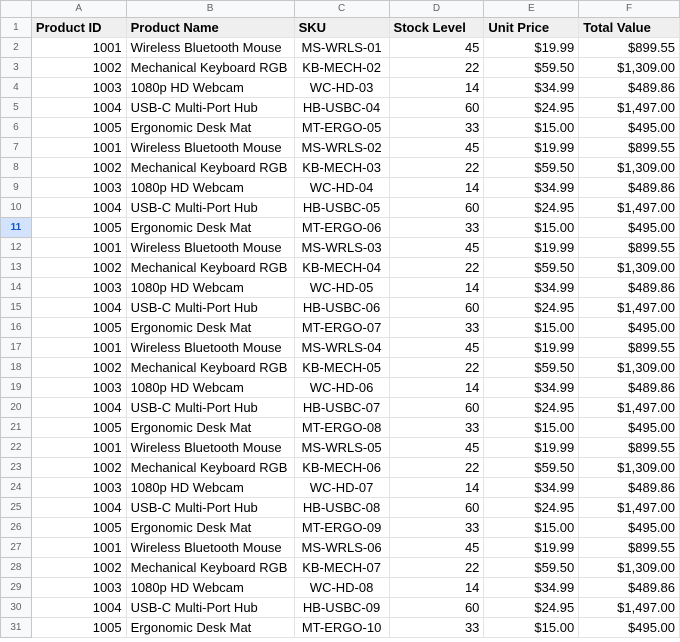 Image resolution: width=680 pixels, height=642 pixels. I want to click on row-header: 20, so click(16, 407).